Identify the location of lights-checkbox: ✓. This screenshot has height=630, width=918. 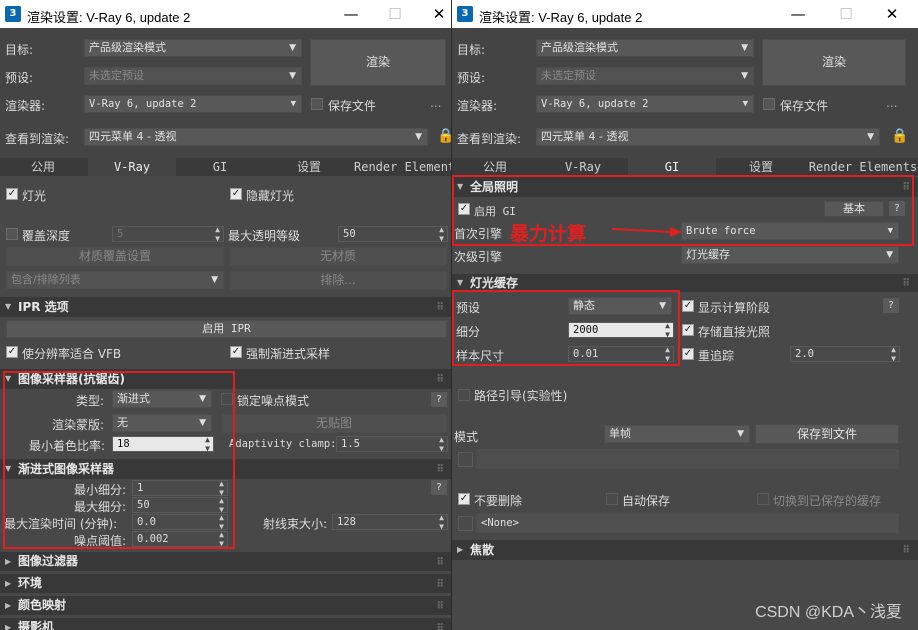
(12, 194).